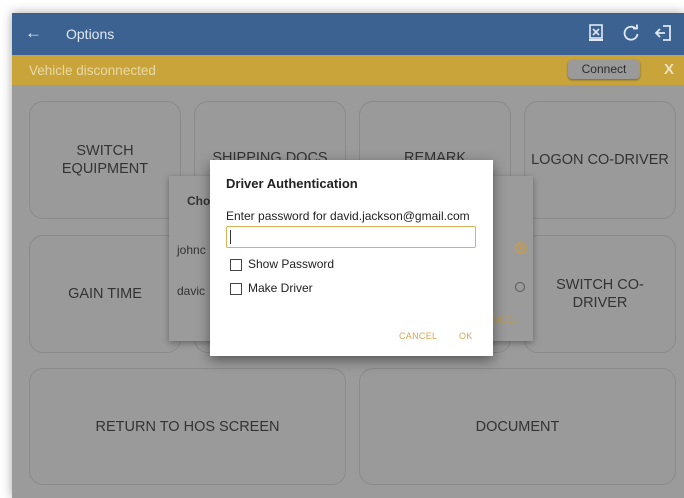 The width and height of the screenshot is (684, 498). What do you see at coordinates (33, 33) in the screenshot?
I see `back-arrow-icon: ←` at bounding box center [33, 33].